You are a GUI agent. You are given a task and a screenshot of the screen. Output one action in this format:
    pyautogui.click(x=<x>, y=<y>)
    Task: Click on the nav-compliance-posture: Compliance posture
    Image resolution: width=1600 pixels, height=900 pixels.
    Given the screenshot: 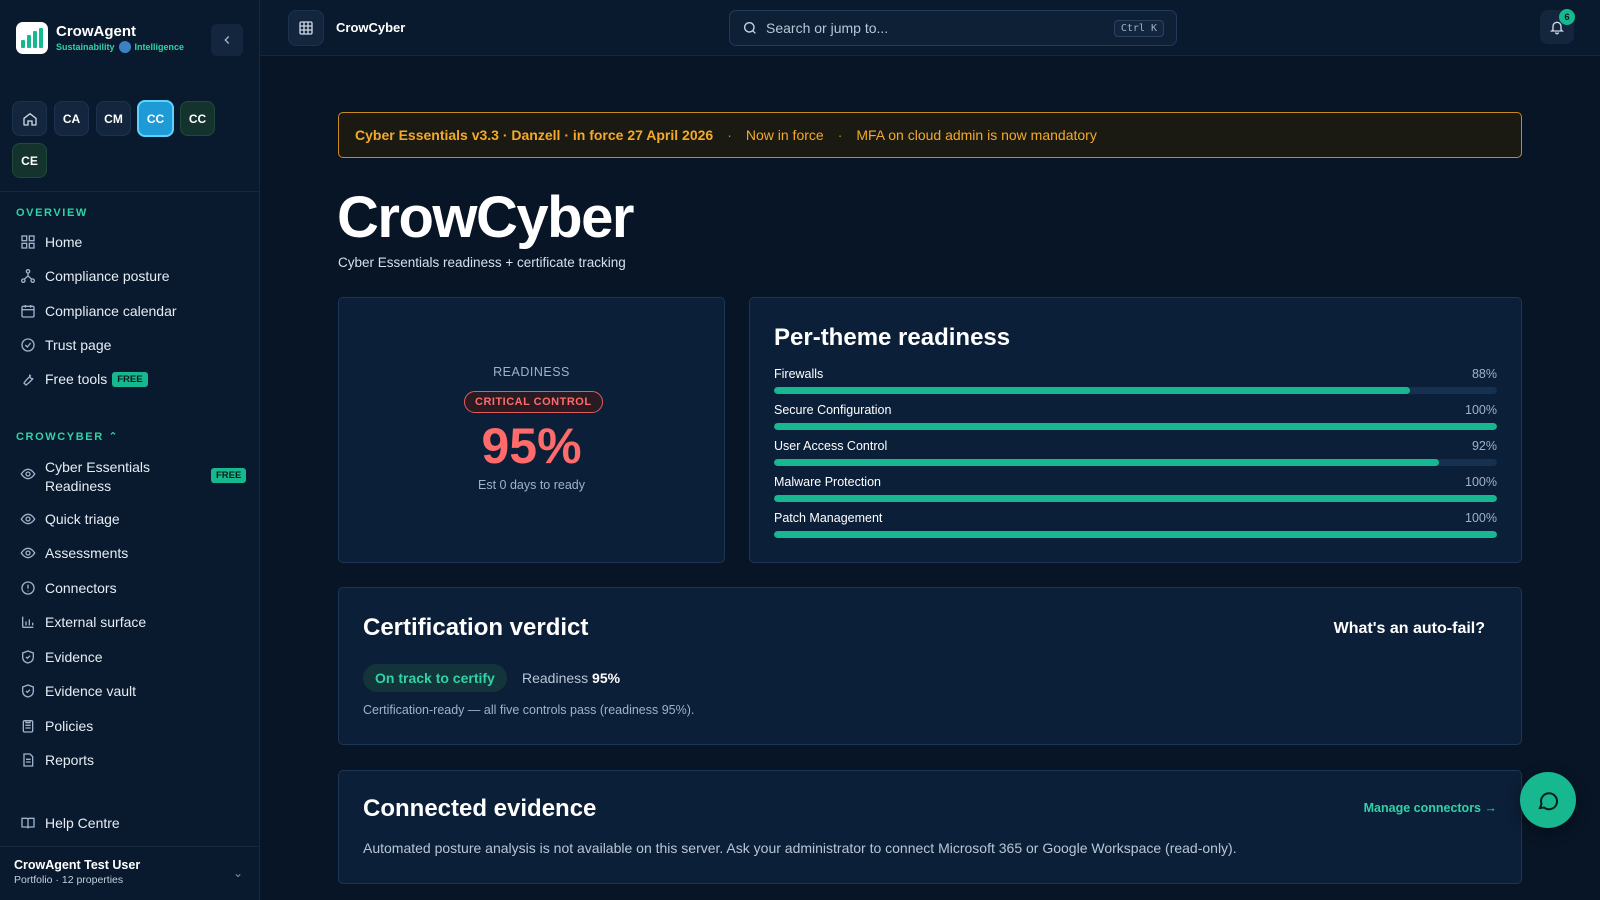 What is the action you would take?
    pyautogui.click(x=131, y=276)
    